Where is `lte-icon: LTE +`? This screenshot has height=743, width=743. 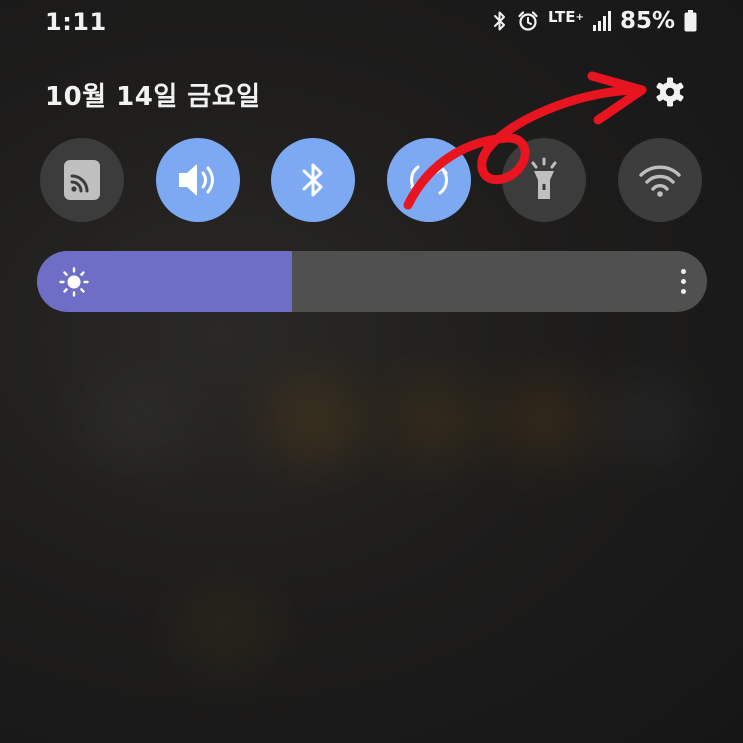 lte-icon: LTE + is located at coordinates (566, 17).